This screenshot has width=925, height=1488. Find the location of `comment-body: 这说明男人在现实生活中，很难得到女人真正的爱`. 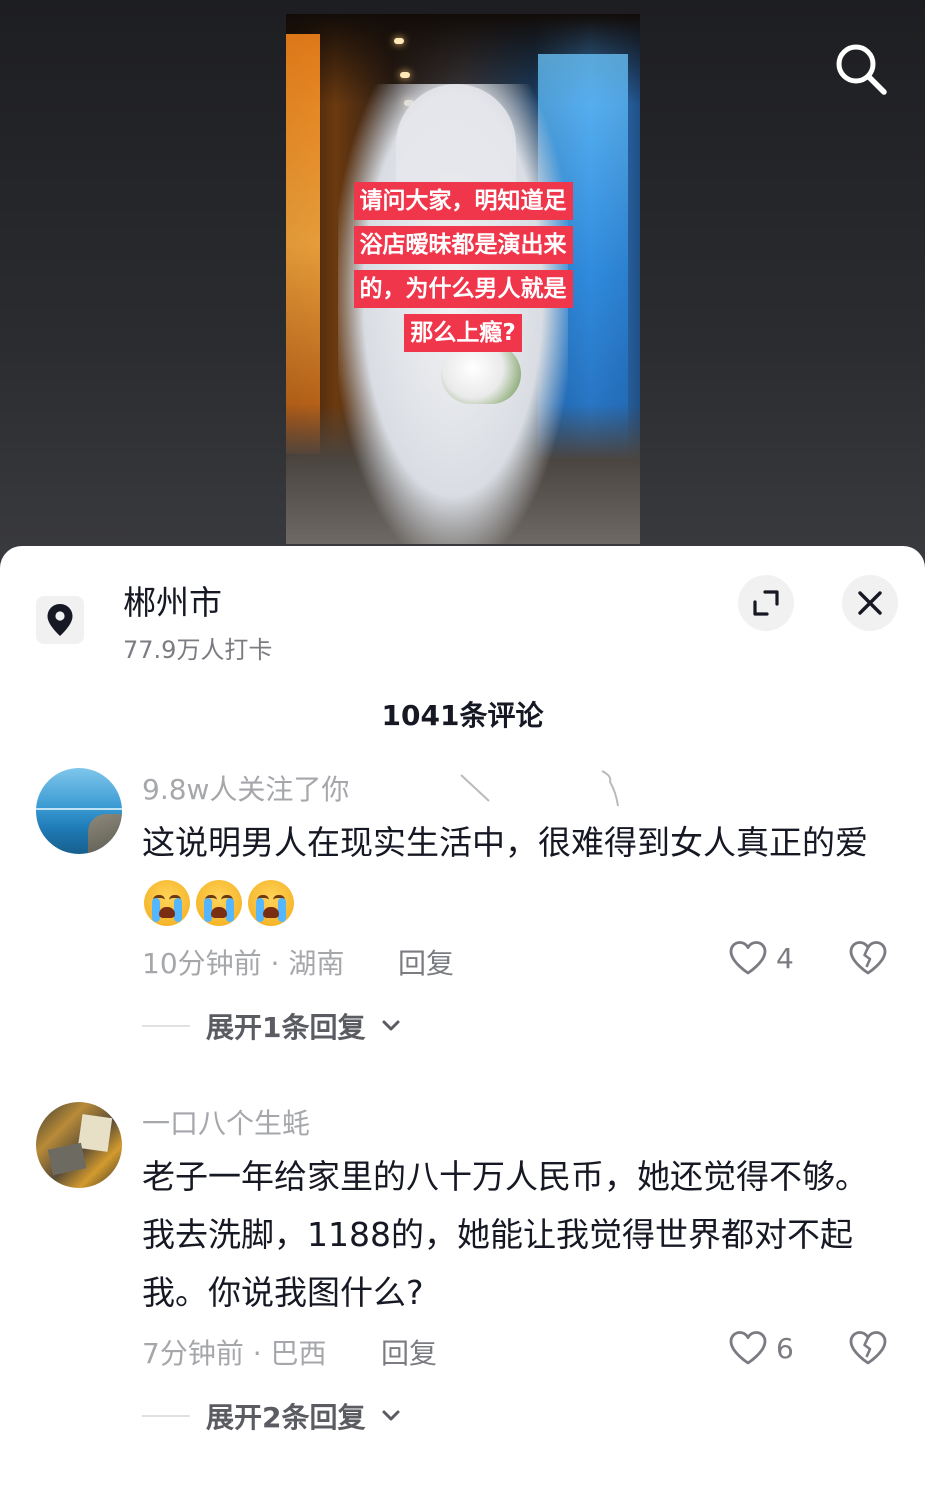

comment-body: 这说明男人在现实生活中，很难得到女人真正的爱 is located at coordinates (505, 842).